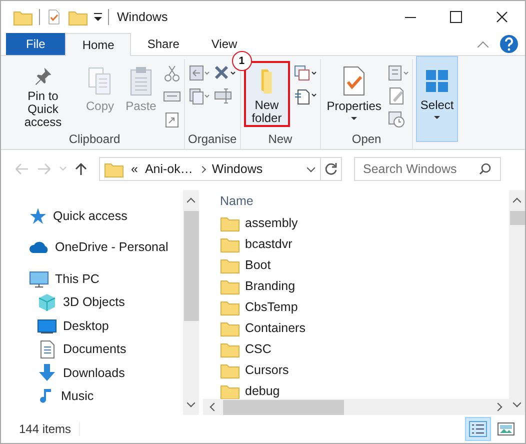  What do you see at coordinates (271, 223) in the screenshot?
I see `file-name: assembly` at bounding box center [271, 223].